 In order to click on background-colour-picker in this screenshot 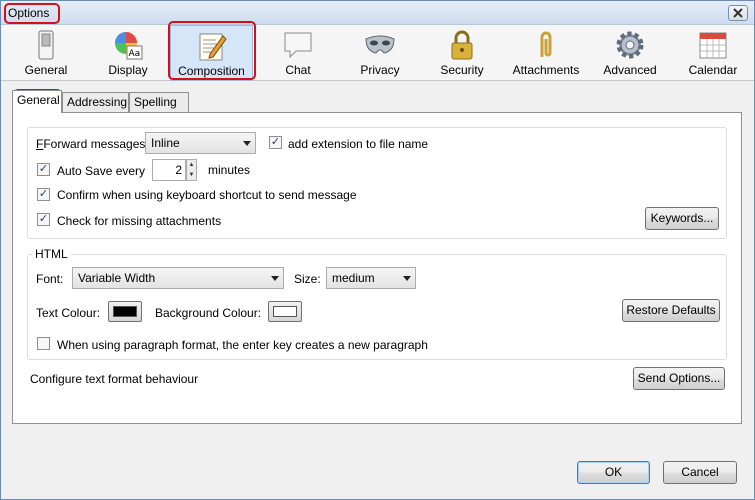, I will do `click(285, 311)`.